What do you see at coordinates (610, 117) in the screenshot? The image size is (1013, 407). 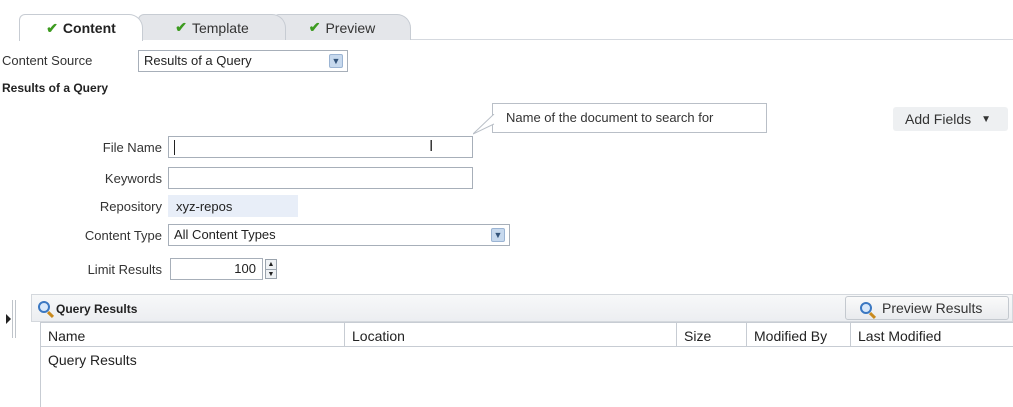 I see `tooltip-text: Name of the document to search for` at bounding box center [610, 117].